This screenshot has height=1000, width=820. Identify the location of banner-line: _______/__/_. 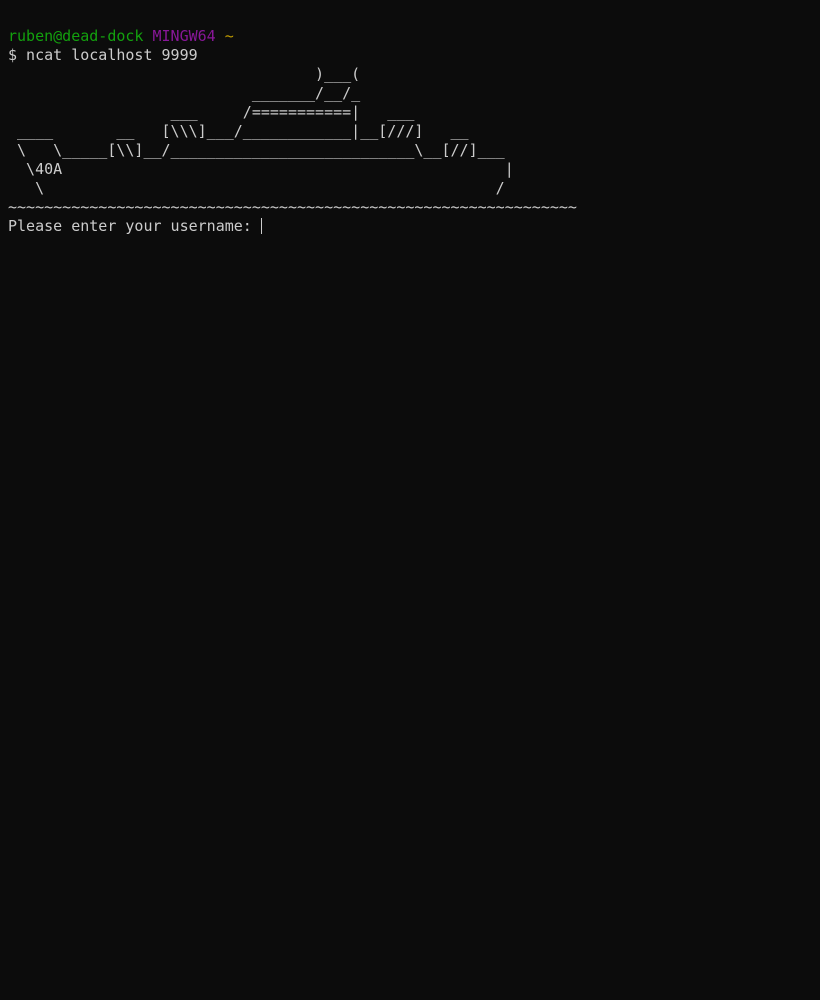
(184, 93).